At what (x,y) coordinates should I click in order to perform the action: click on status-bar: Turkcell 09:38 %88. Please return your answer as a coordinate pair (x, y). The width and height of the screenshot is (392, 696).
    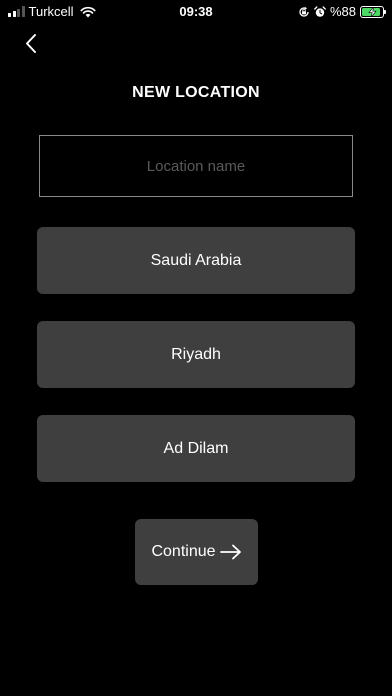
    Looking at the image, I should click on (196, 12).